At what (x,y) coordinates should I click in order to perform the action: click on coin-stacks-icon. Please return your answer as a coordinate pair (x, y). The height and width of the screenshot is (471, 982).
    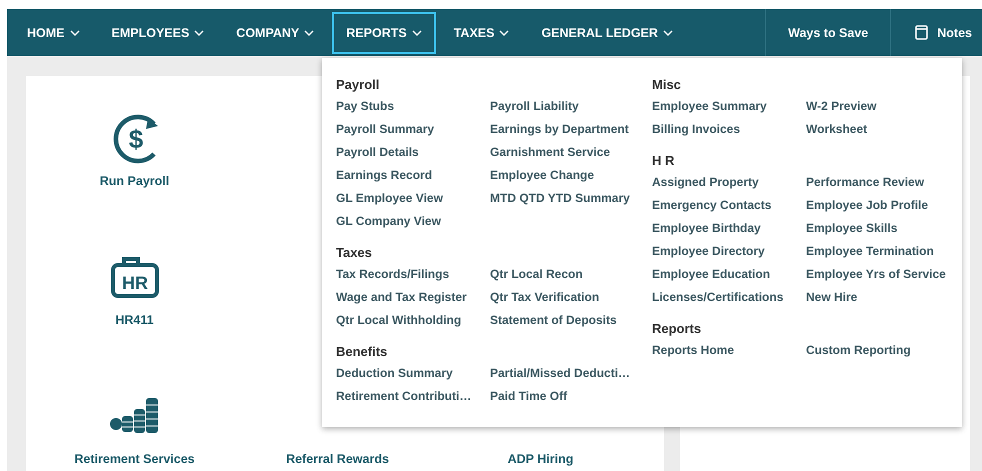
    Looking at the image, I should click on (135, 416).